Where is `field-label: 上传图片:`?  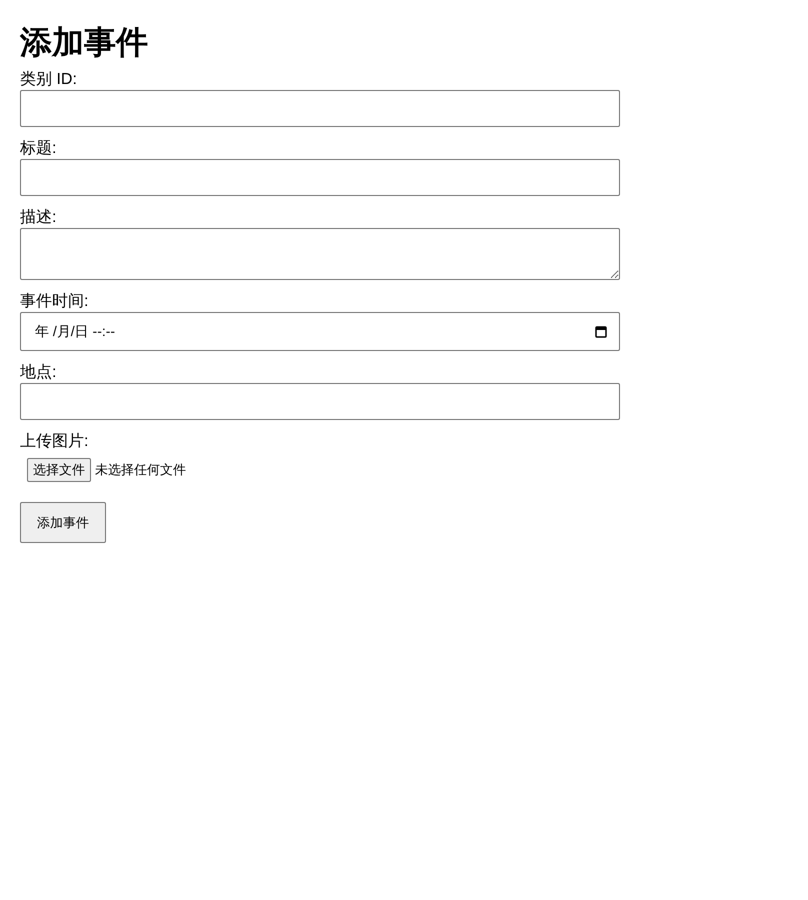
field-label: 上传图片: is located at coordinates (54, 442).